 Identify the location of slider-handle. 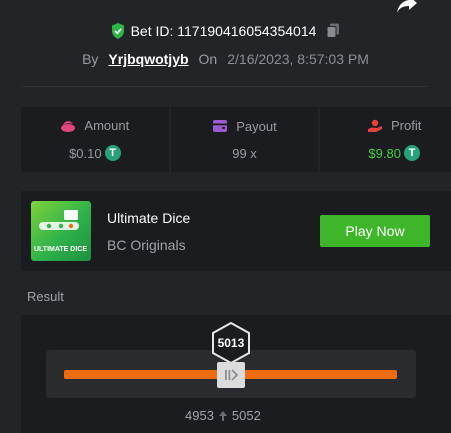
(230, 375).